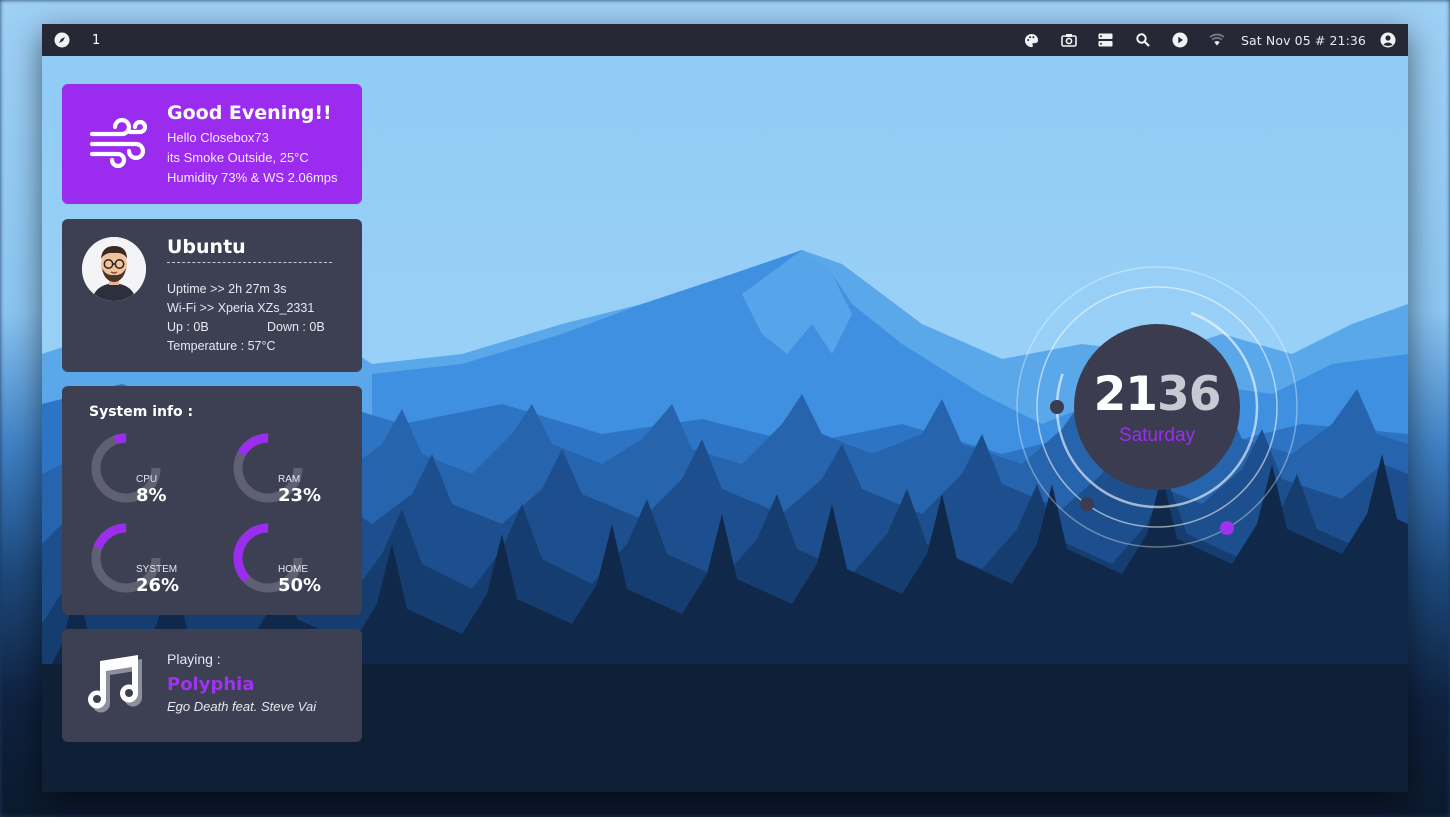  I want to click on music-note-icon, so click(115, 685).